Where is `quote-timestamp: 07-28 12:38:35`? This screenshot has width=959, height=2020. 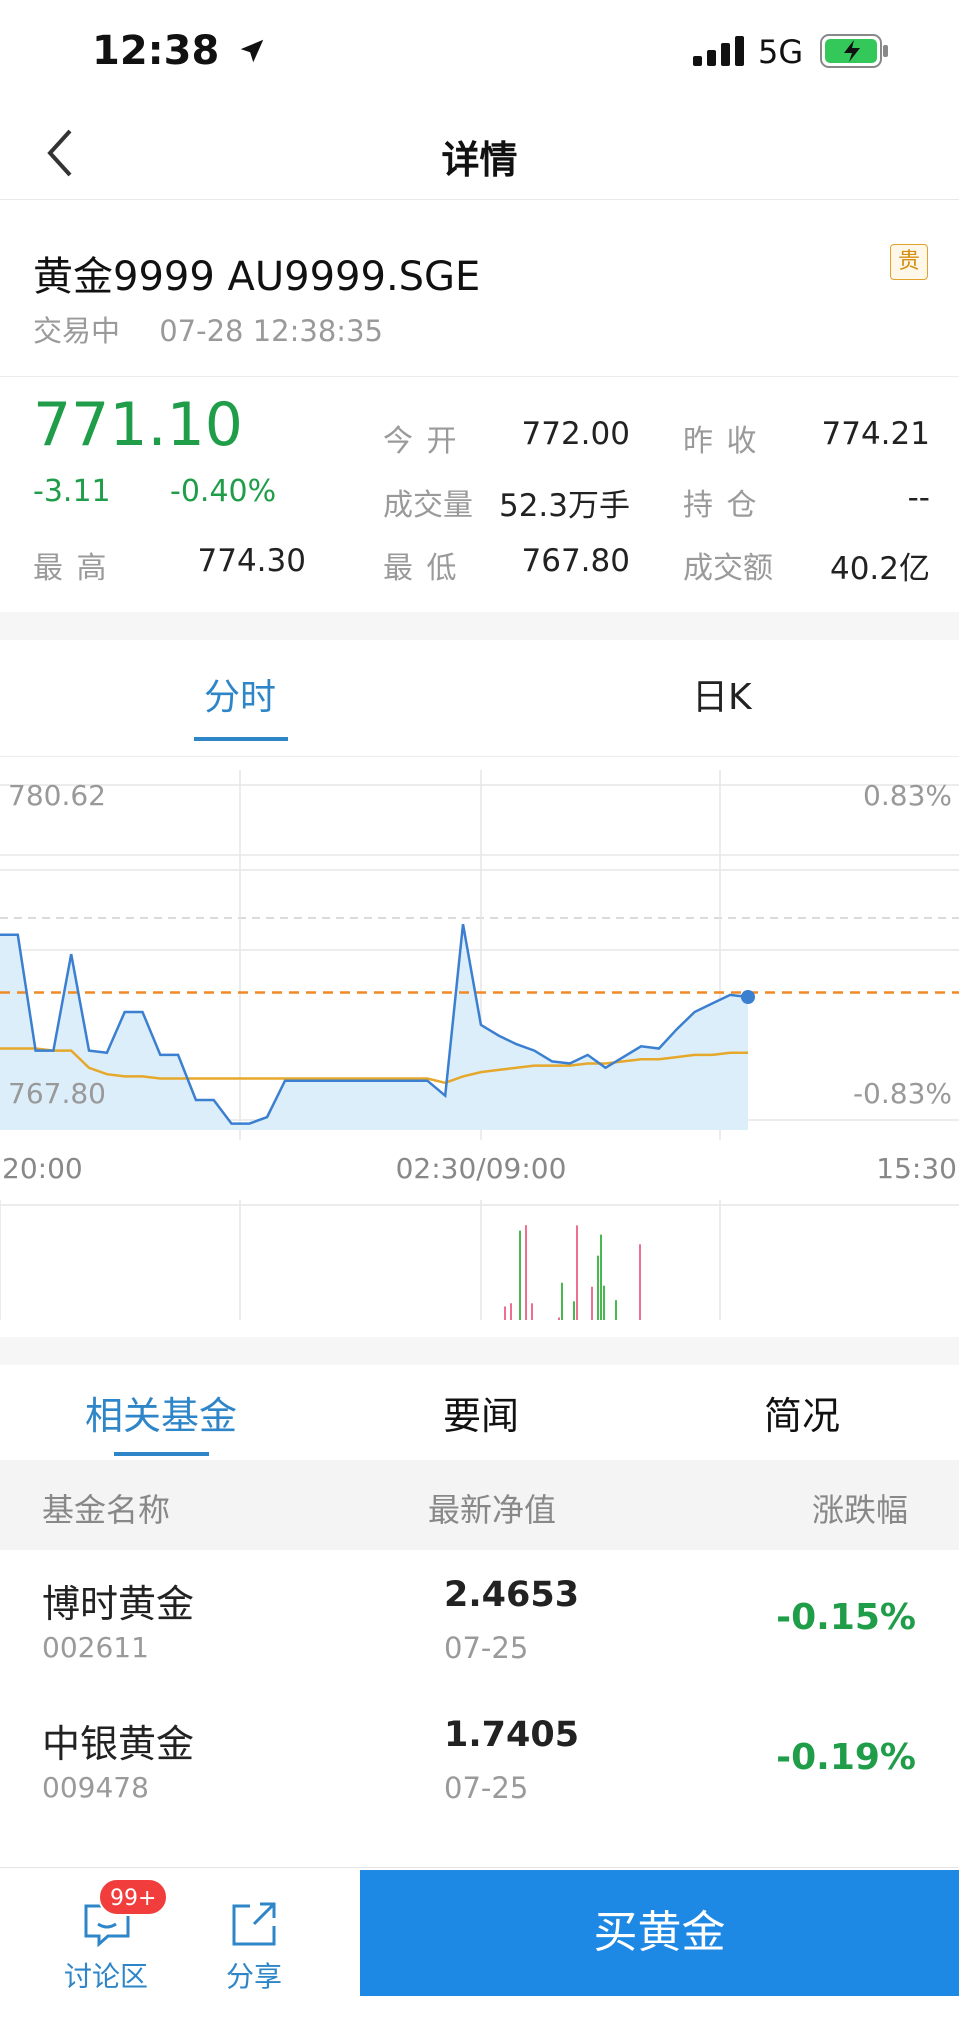
quote-timestamp: 07-28 12:38:35 is located at coordinates (271, 331).